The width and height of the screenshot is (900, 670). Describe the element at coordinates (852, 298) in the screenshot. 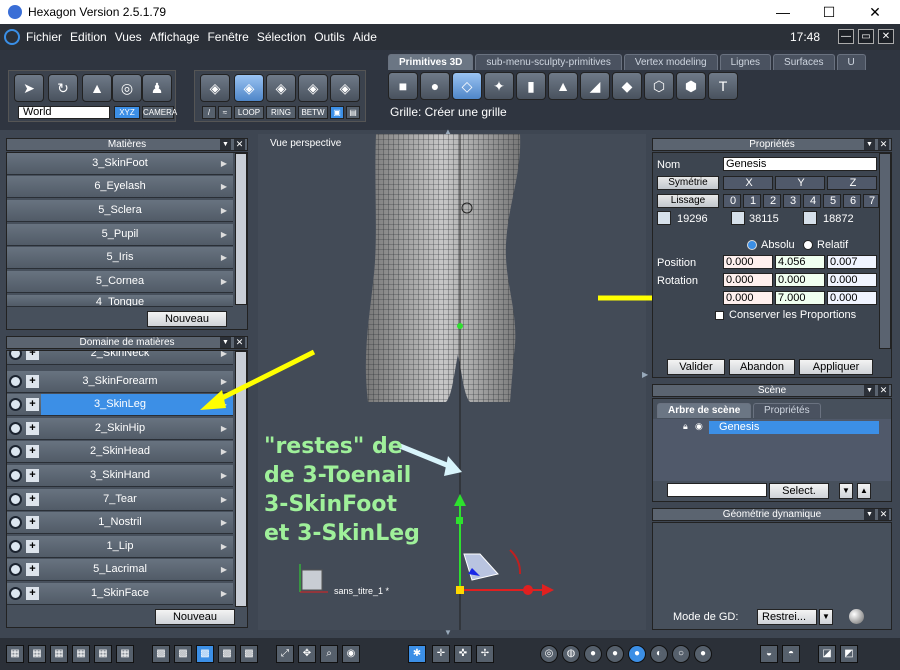

I see `scale-z: 0.000` at that location.